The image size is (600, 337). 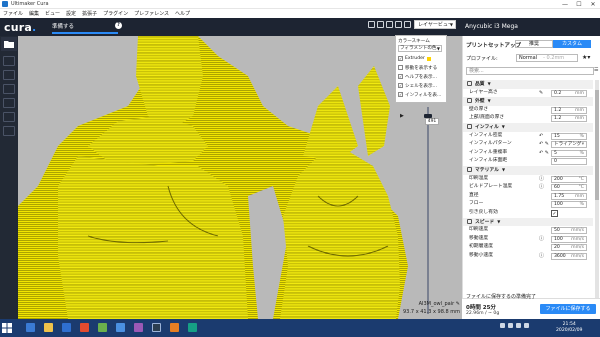 I want to click on open-file-button, so click(x=9, y=44).